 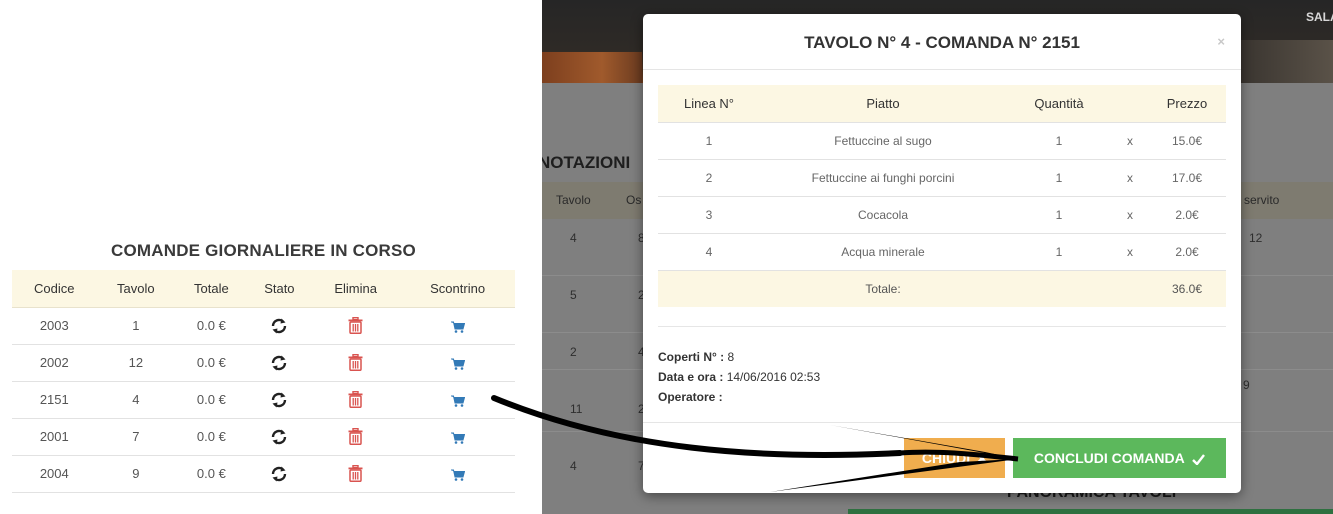 What do you see at coordinates (691, 357) in the screenshot?
I see `coperti-label: Coperti N° :` at bounding box center [691, 357].